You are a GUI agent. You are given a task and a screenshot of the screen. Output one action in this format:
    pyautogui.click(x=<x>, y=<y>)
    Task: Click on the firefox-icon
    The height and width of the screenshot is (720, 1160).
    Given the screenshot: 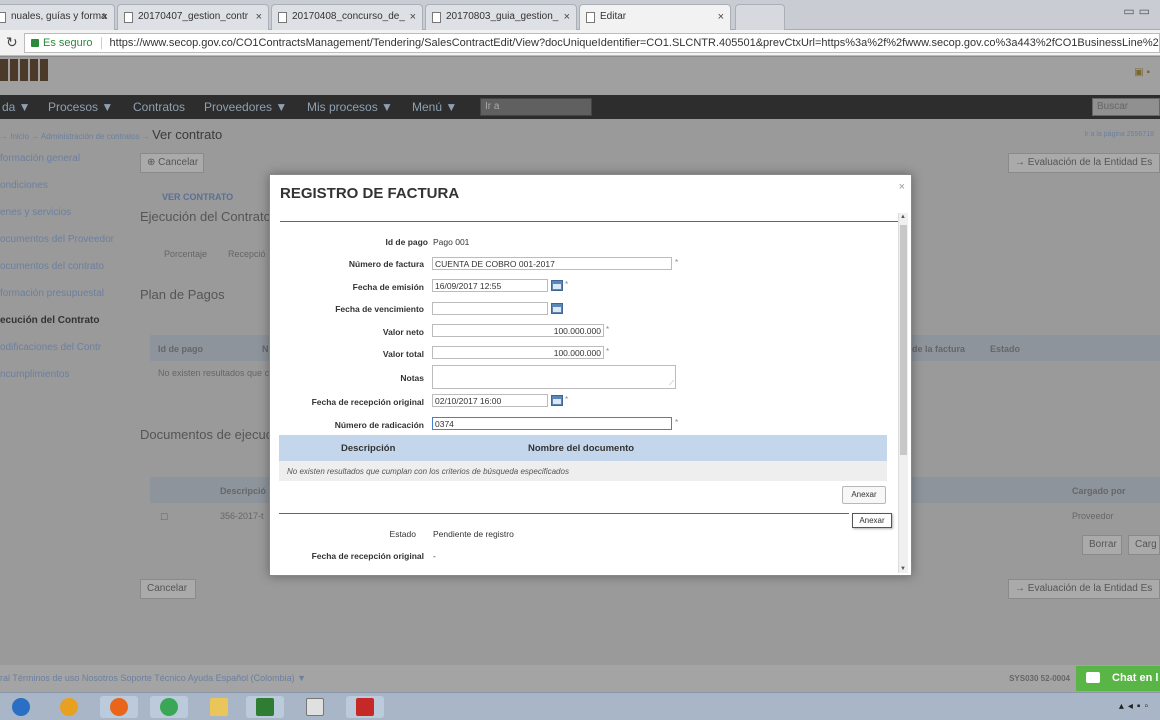 What is the action you would take?
    pyautogui.click(x=119, y=707)
    